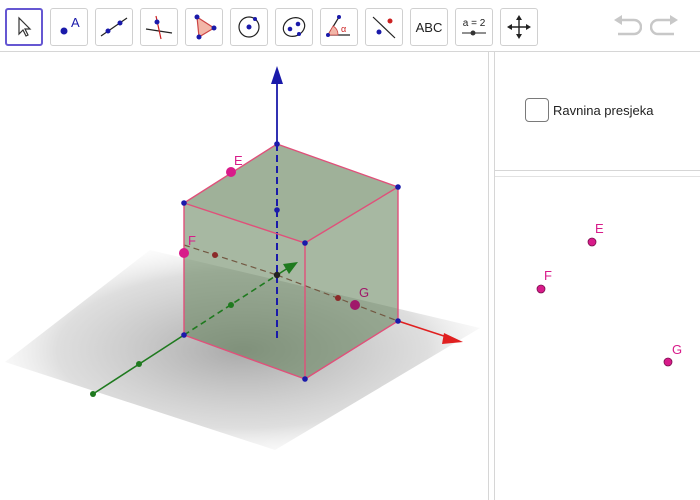  Describe the element at coordinates (192, 240) in the screenshot. I see `point-f-3d-label: F` at that location.